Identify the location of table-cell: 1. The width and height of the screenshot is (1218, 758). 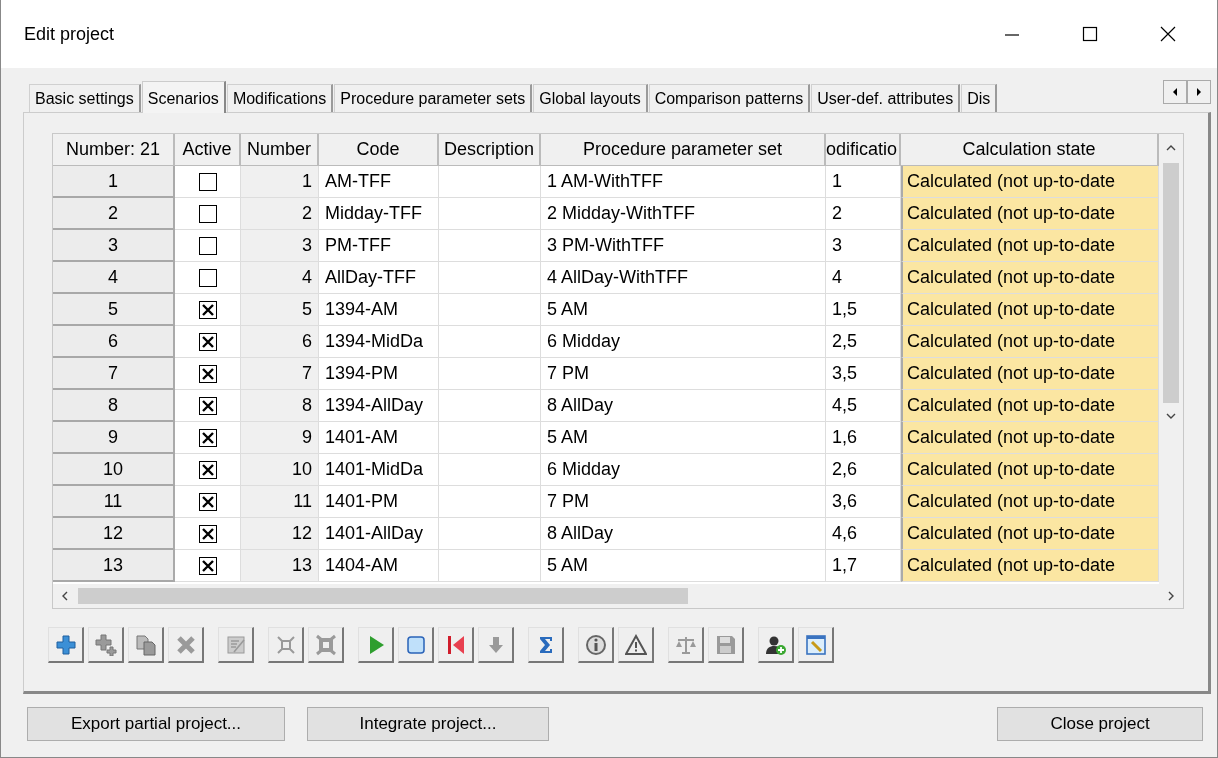
(280, 182).